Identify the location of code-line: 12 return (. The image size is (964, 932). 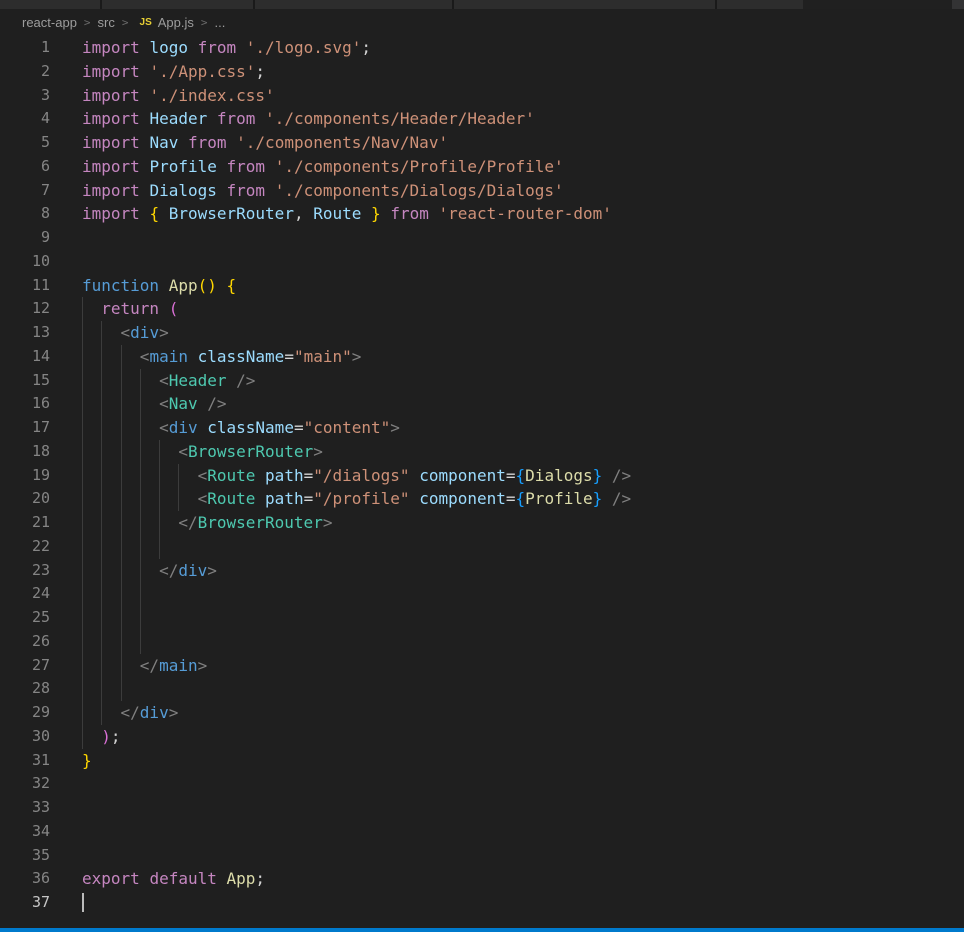
(482, 309).